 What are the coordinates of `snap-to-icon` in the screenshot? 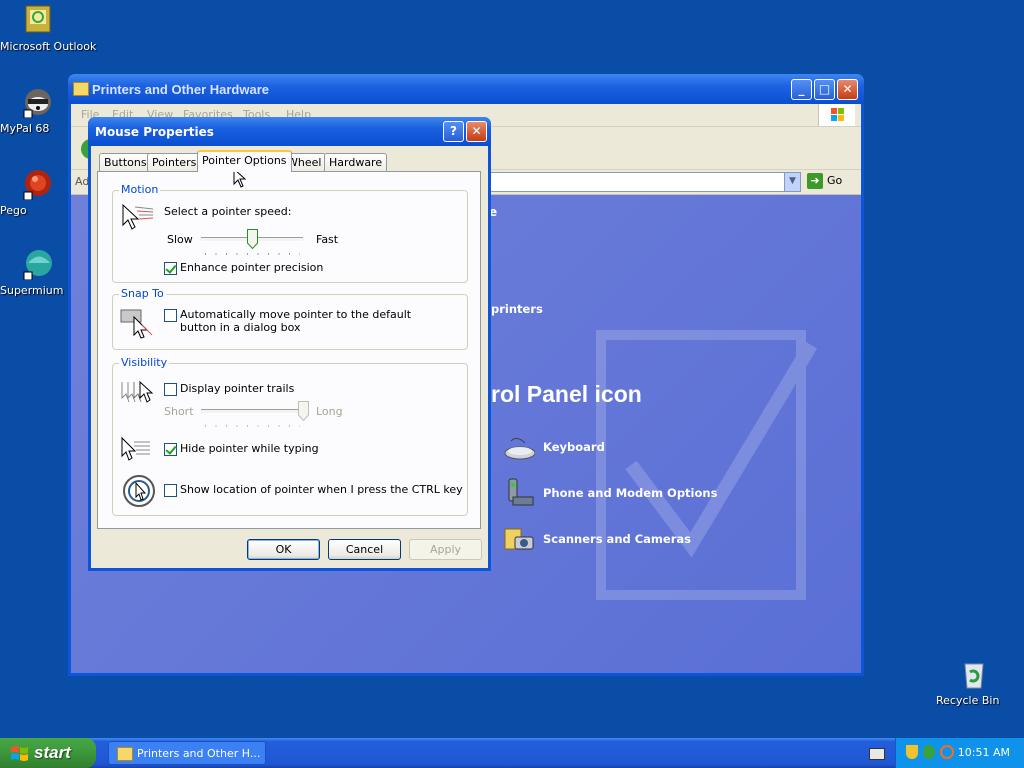 It's located at (136, 324).